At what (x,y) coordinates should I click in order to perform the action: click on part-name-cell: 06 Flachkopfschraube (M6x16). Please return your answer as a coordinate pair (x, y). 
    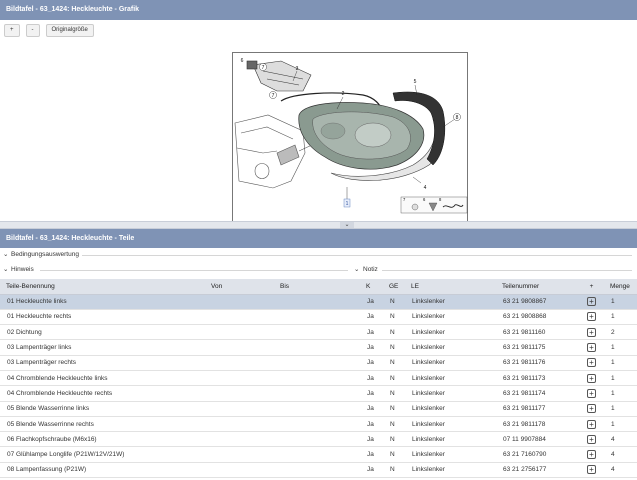
    Looking at the image, I should click on (102, 439).